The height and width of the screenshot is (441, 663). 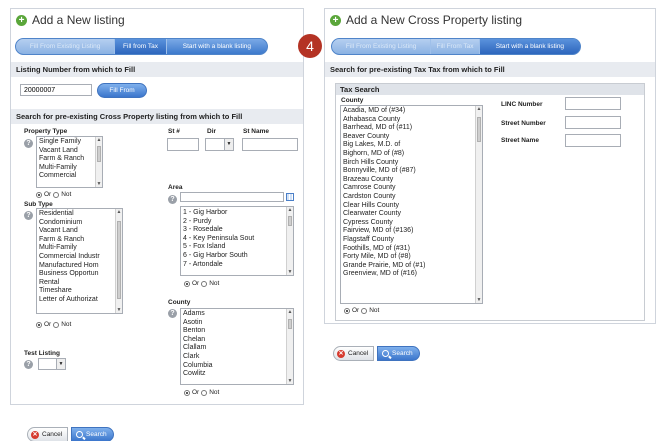 What do you see at coordinates (411, 188) in the screenshot?
I see `list-option: Camrose County` at bounding box center [411, 188].